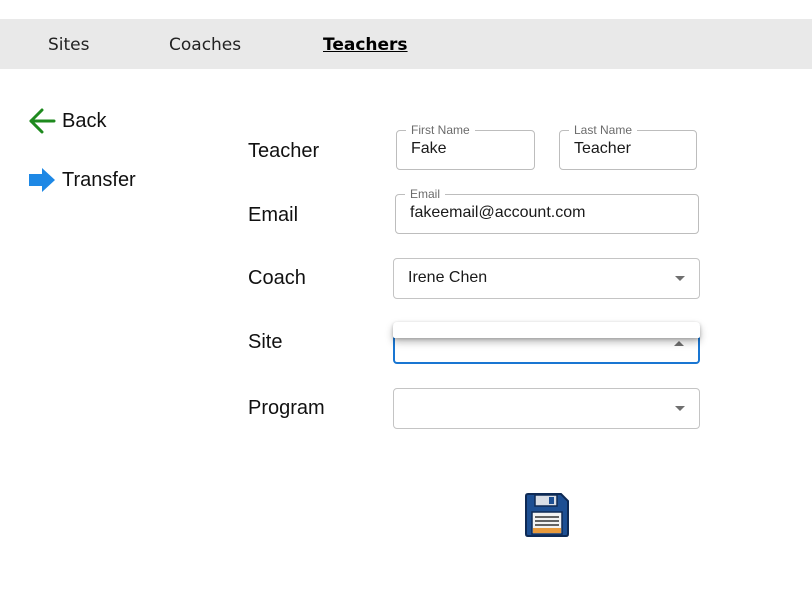  I want to click on site-label: Site, so click(265, 342).